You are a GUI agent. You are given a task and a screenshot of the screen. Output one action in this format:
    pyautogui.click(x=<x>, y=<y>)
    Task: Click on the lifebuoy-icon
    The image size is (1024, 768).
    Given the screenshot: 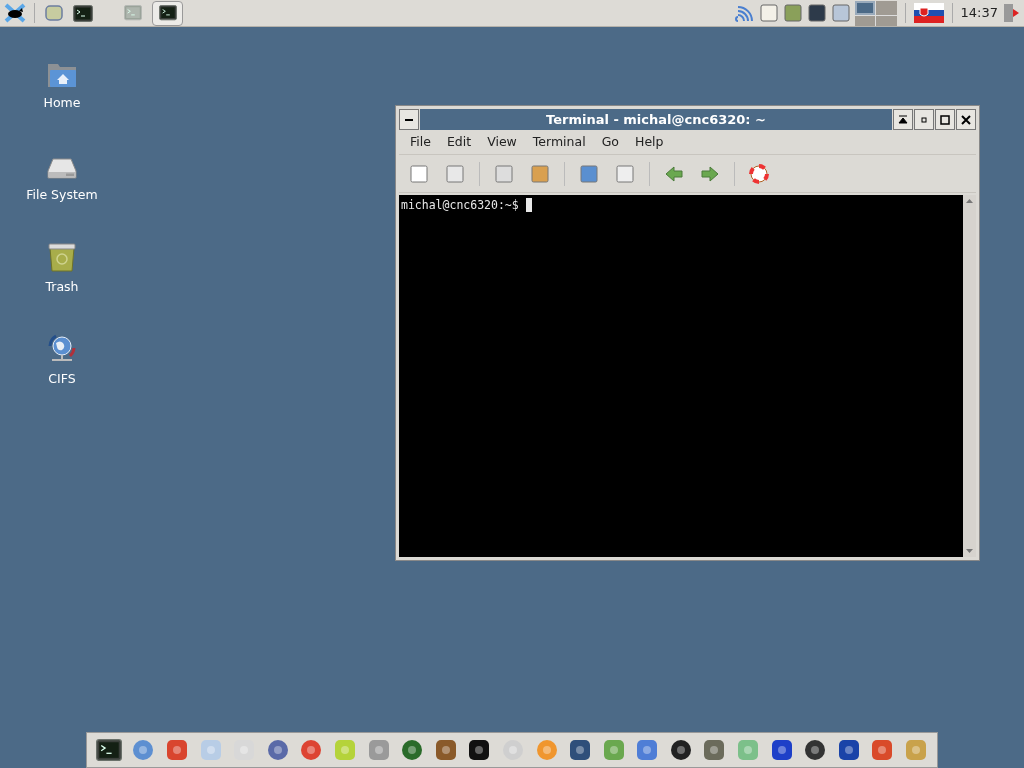 What is the action you would take?
    pyautogui.click(x=759, y=173)
    